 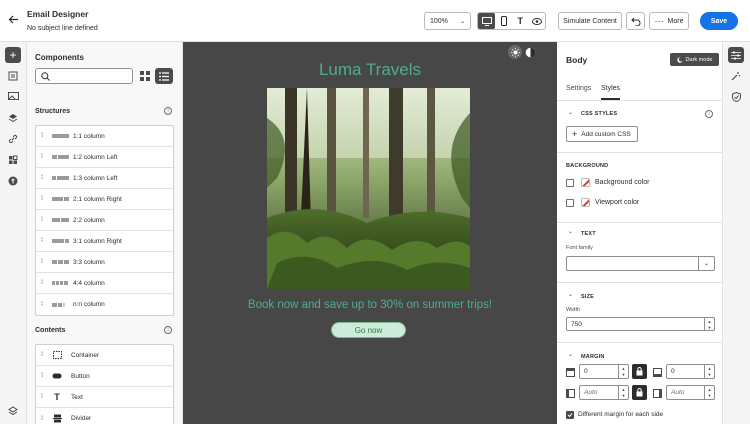 I want to click on structure-item: ⁞⁞ 1:3 column Left, so click(x=104, y=178).